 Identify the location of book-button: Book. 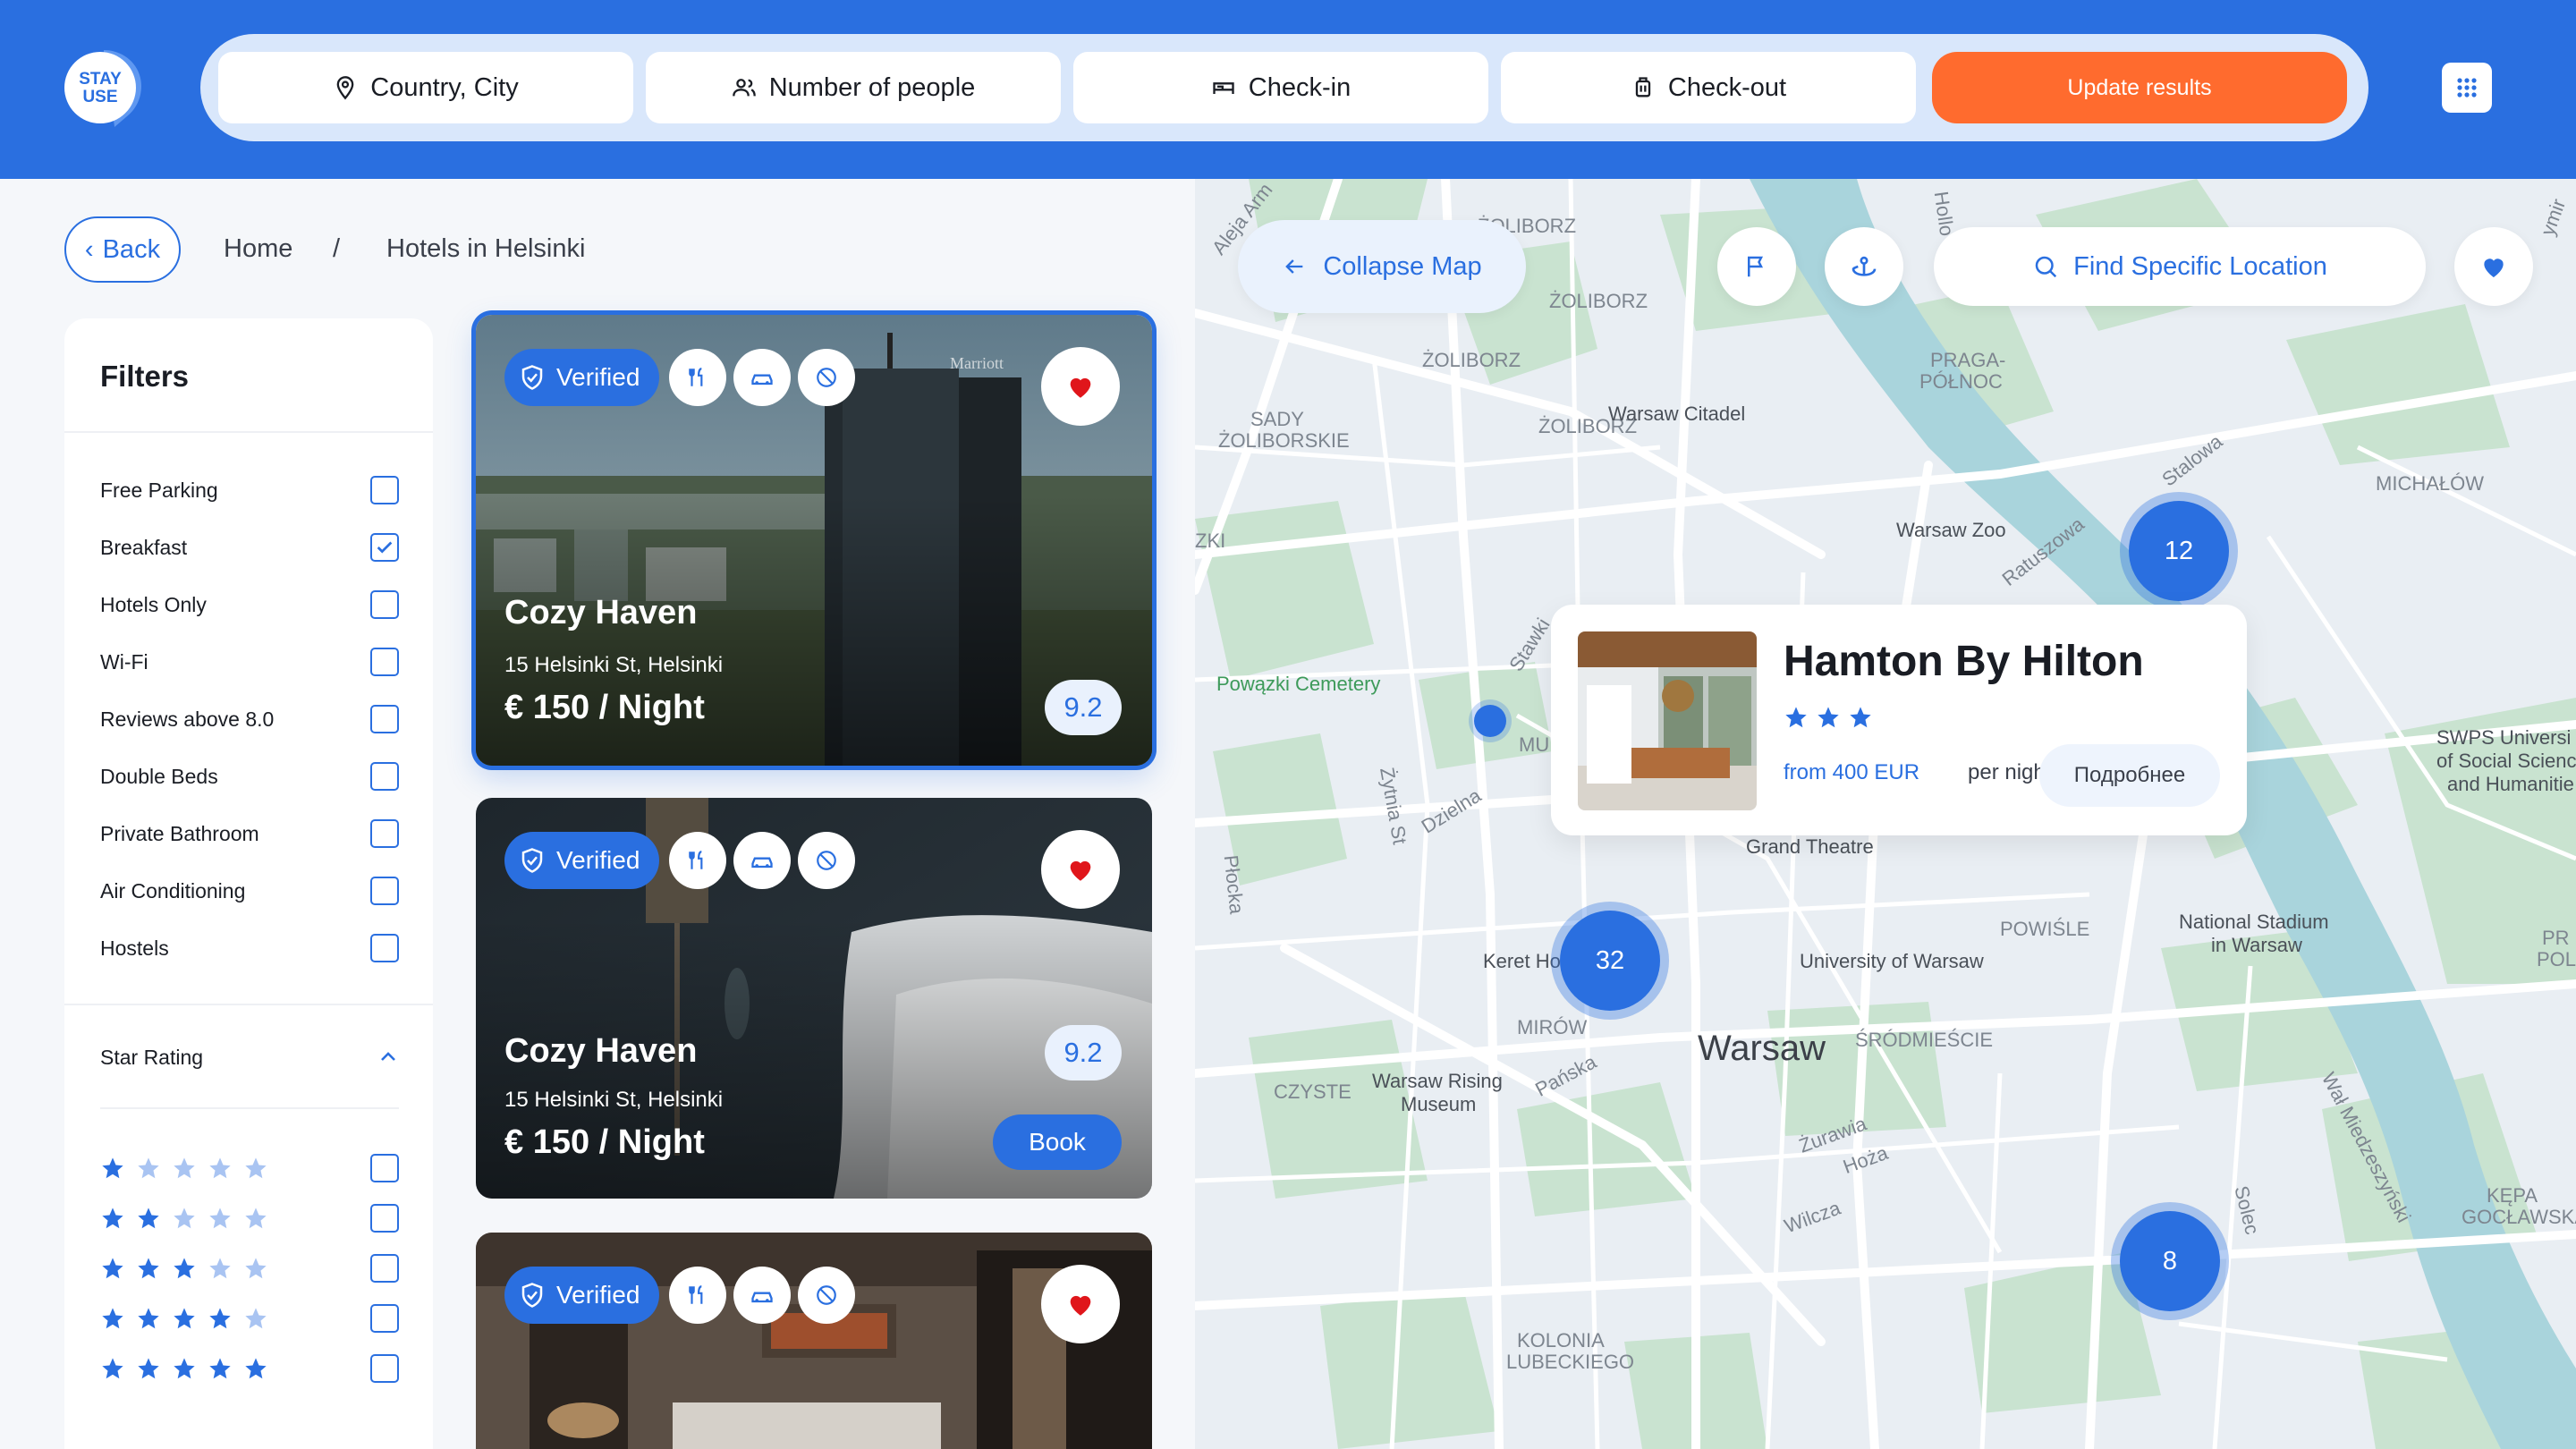
(1057, 1142).